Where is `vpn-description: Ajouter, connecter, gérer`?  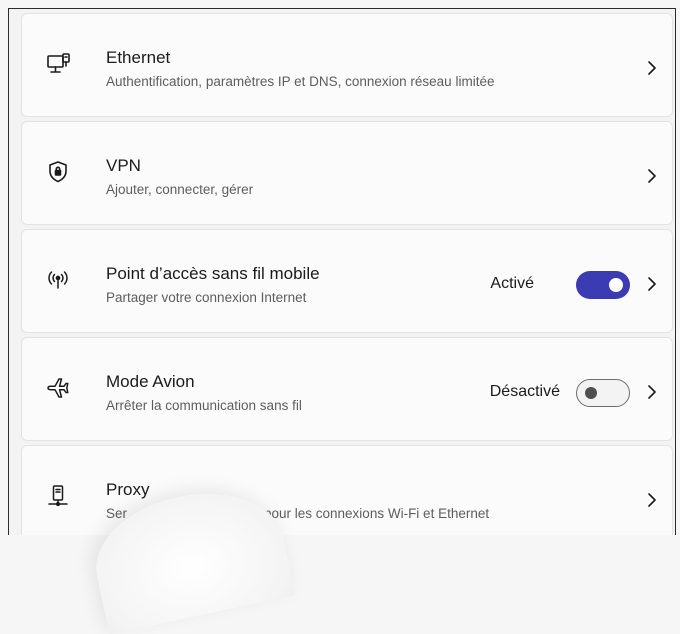 vpn-description: Ajouter, connecter, gérer is located at coordinates (180, 189).